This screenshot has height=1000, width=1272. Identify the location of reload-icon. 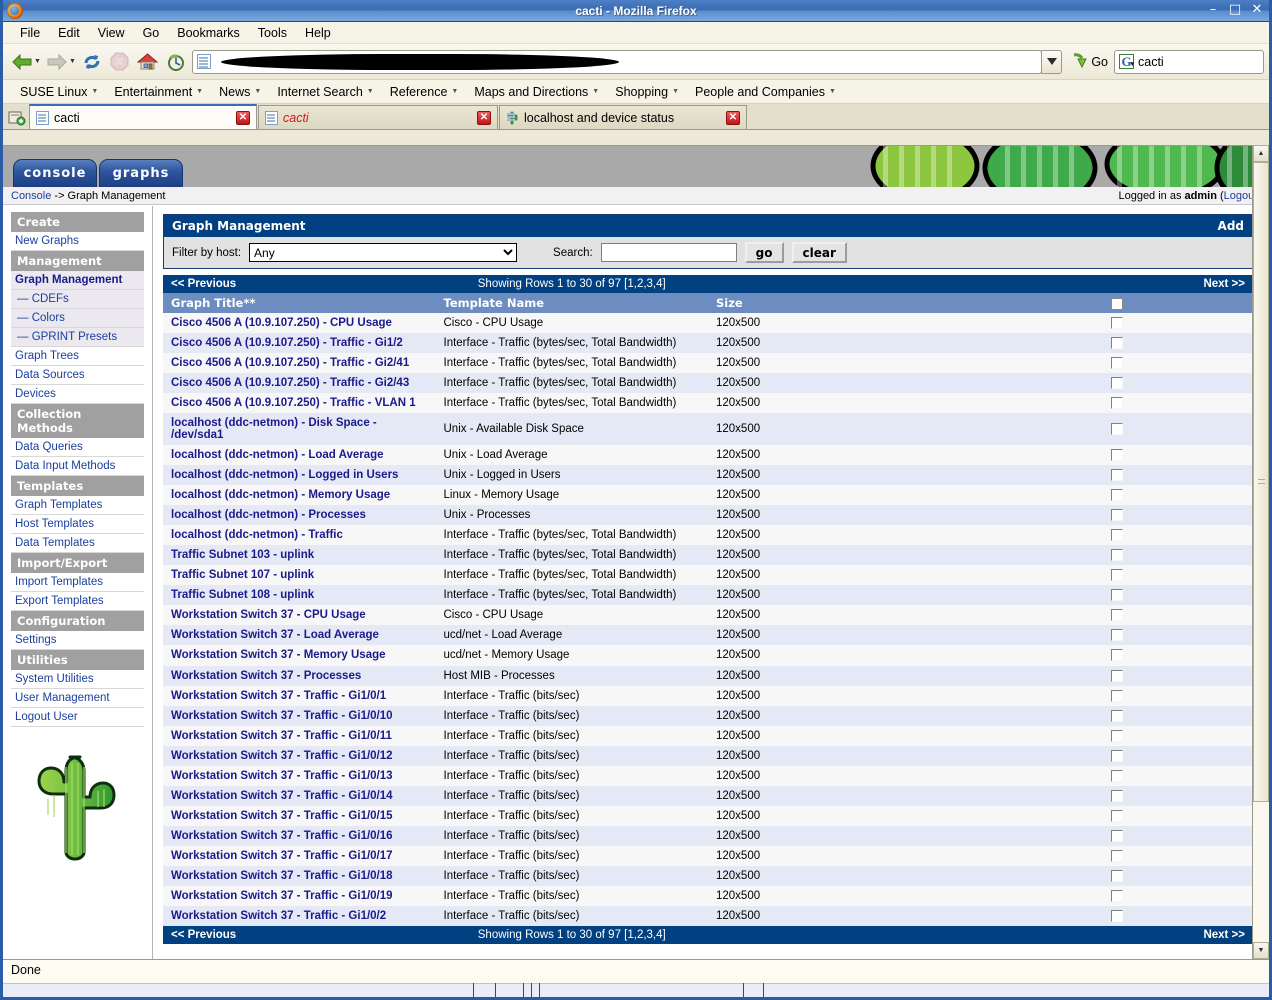
(92, 62).